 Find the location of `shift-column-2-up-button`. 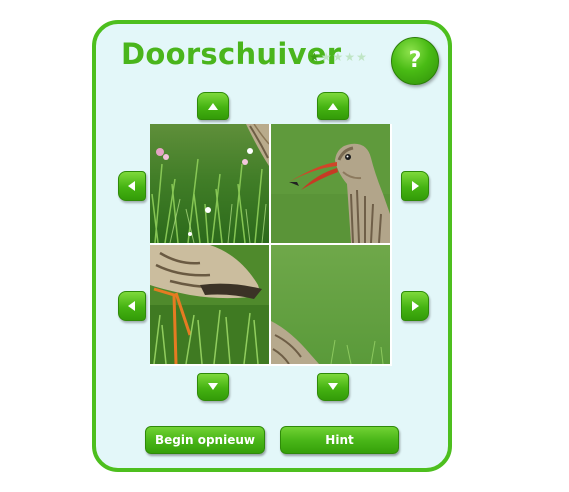

shift-column-2-up-button is located at coordinates (333, 106).